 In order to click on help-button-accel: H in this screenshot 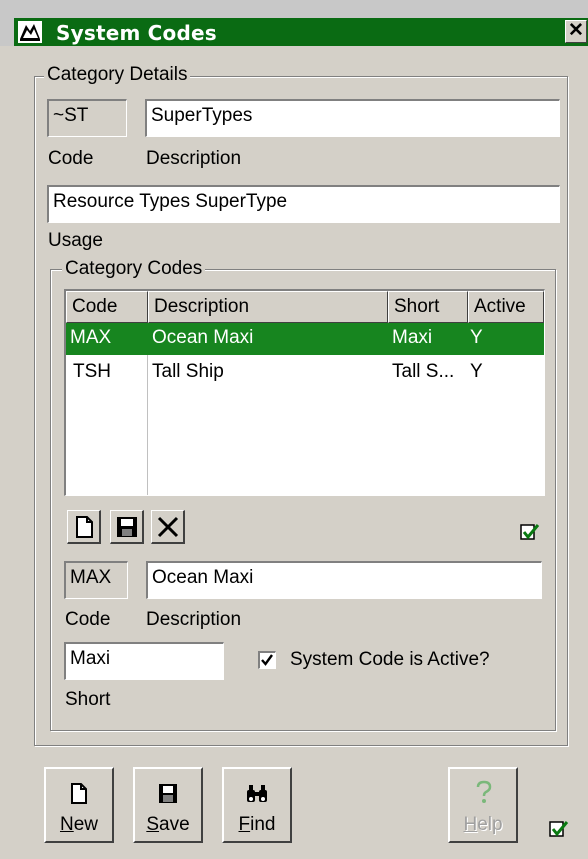, I will do `click(470, 824)`.